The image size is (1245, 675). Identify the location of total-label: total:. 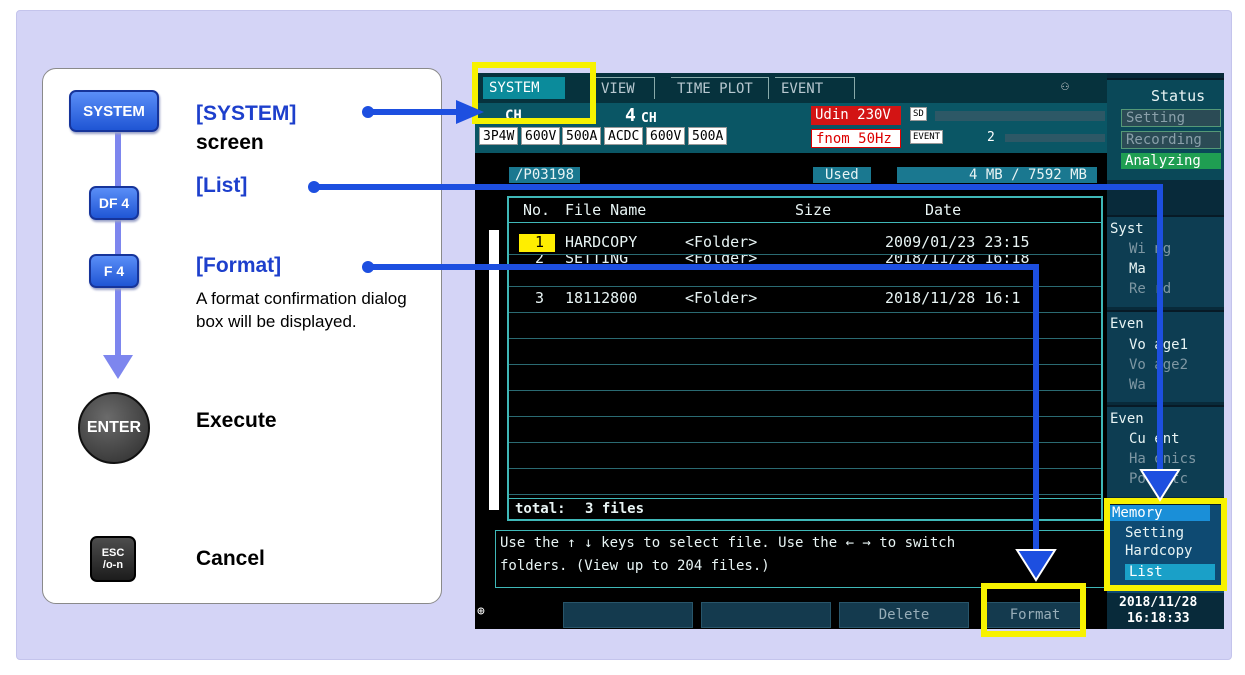
(540, 509).